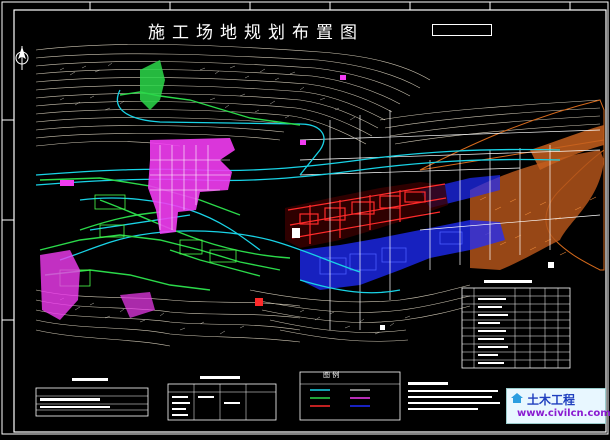 This screenshot has height=440, width=610. Describe the element at coordinates (296, 233) in the screenshot. I see `white-block` at that location.